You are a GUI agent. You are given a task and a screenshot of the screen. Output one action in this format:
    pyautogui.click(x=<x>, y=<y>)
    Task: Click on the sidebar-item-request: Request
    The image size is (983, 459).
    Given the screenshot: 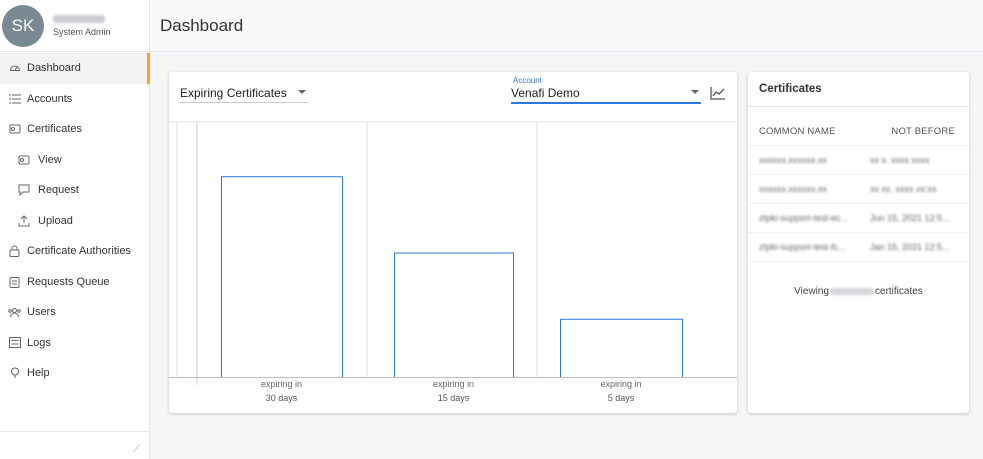 What is the action you would take?
    pyautogui.click(x=74, y=190)
    